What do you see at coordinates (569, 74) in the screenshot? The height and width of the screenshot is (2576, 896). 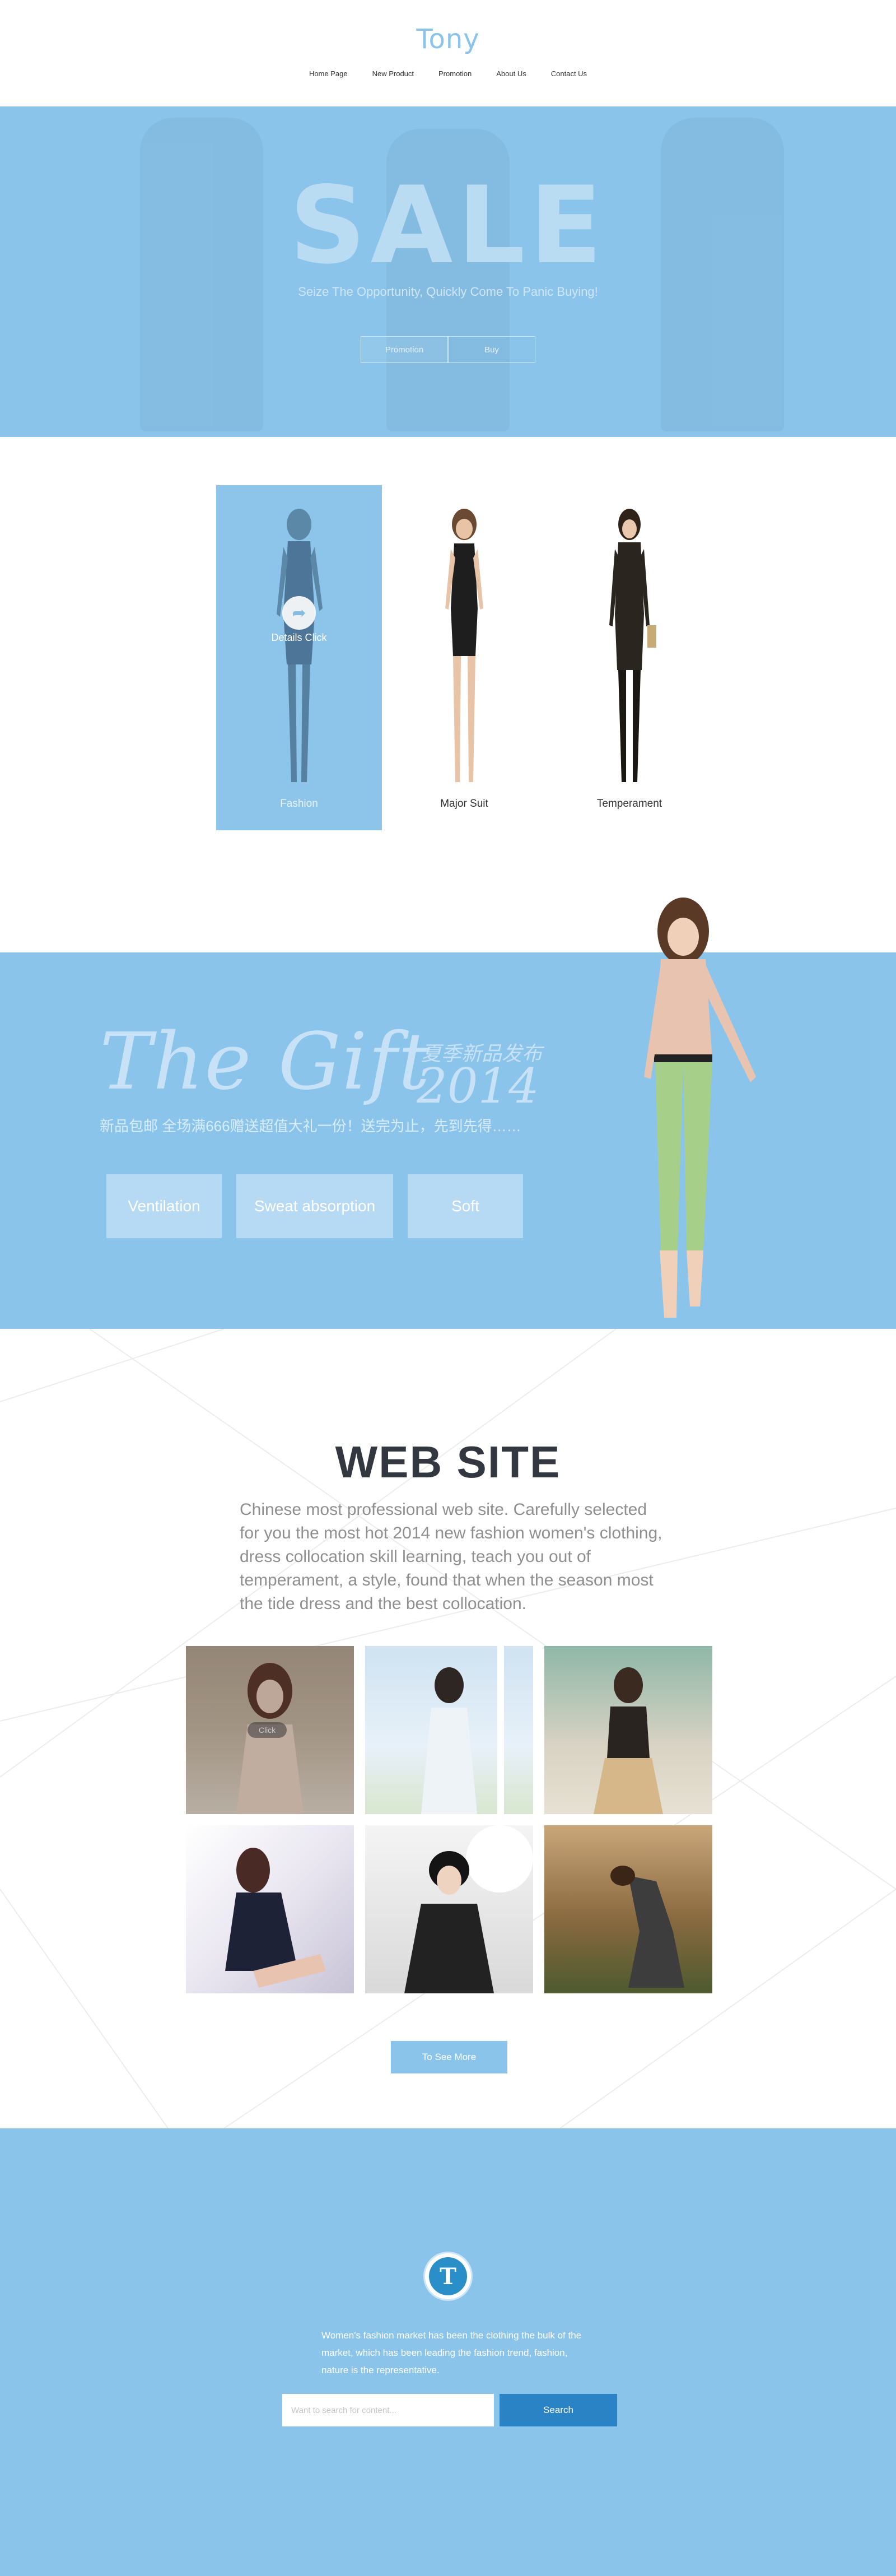 I see `nav-contact-us: Contact Us` at bounding box center [569, 74].